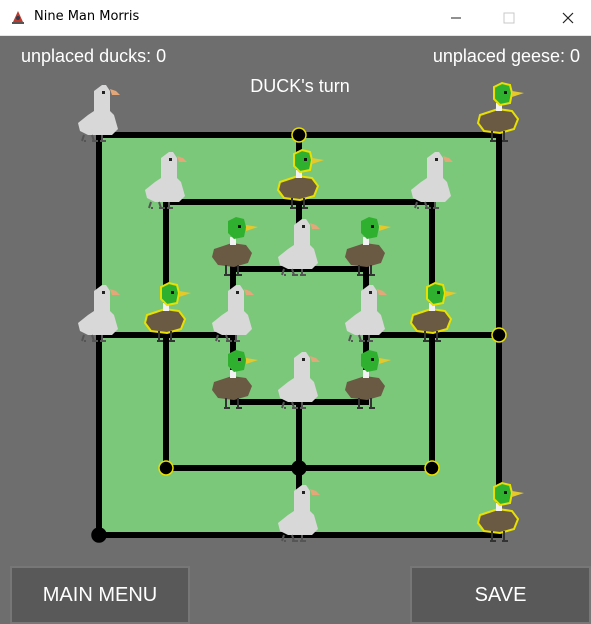  What do you see at coordinates (100, 595) in the screenshot?
I see `main-menu-button: MAIN MENU` at bounding box center [100, 595].